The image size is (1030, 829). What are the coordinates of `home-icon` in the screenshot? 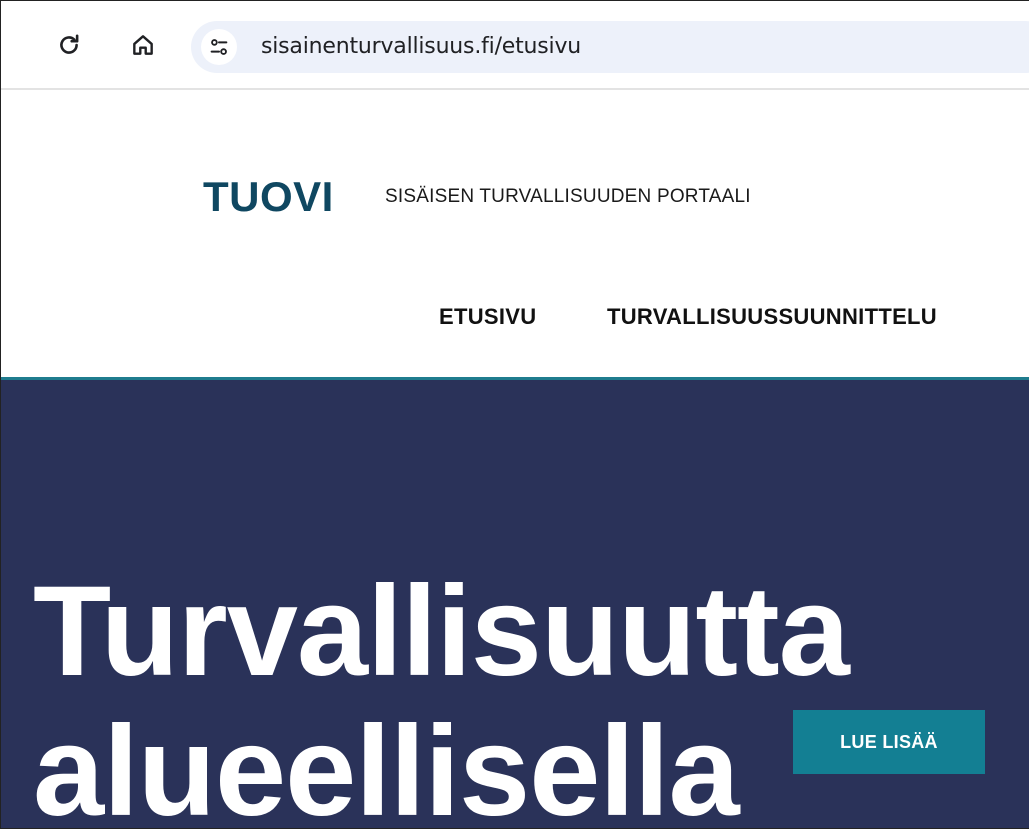 It's located at (143, 45).